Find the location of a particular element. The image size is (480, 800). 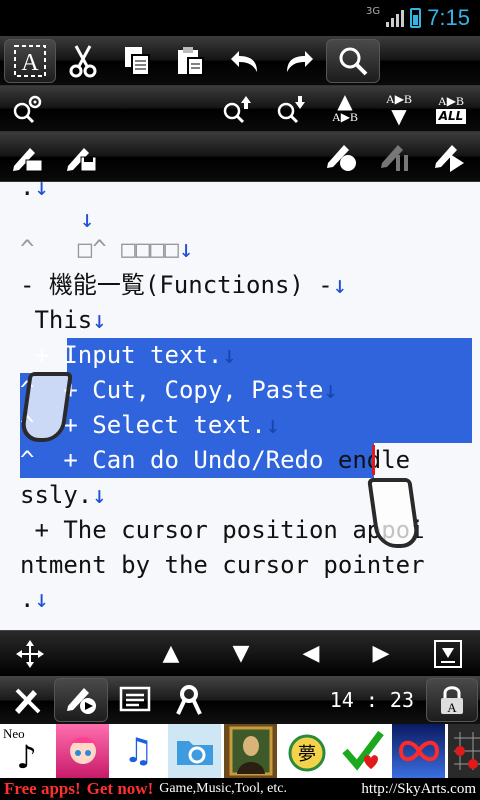

lock-button: A is located at coordinates (452, 700).